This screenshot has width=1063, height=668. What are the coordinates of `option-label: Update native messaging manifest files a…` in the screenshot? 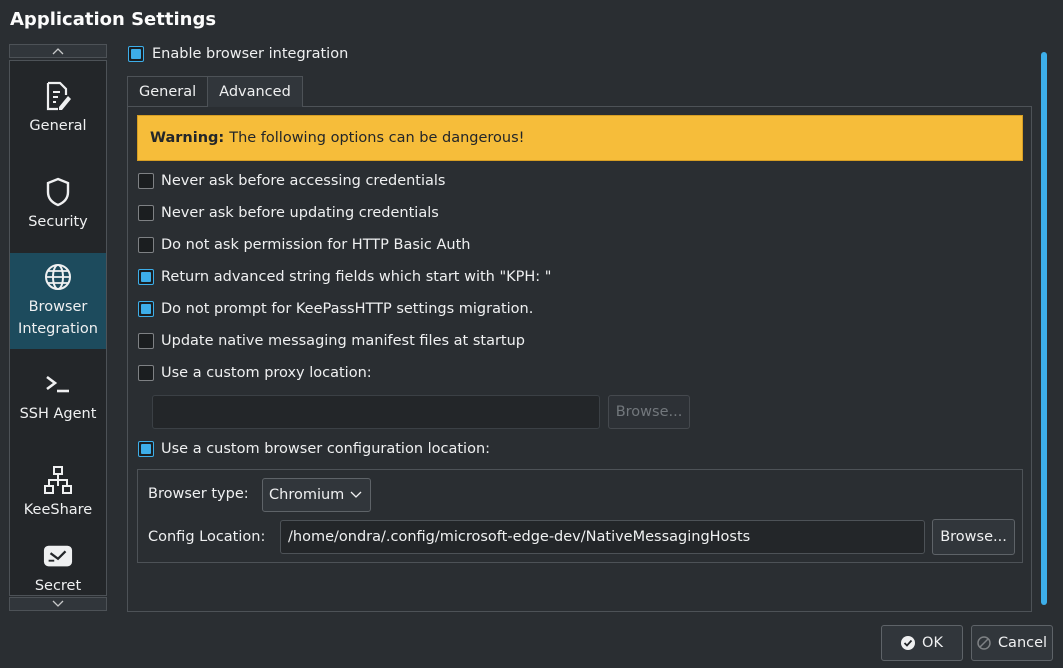 It's located at (343, 341).